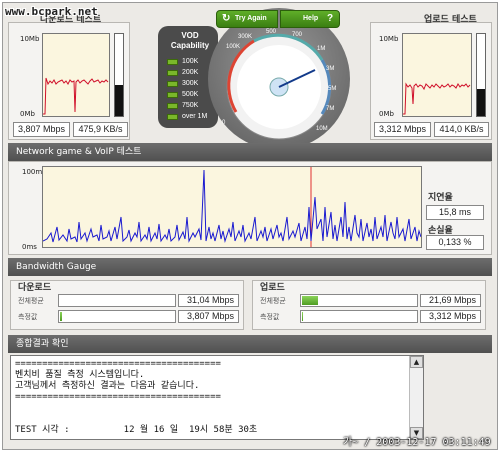  What do you see at coordinates (455, 242) in the screenshot?
I see `loss-value: 0,133 %` at bounding box center [455, 242].